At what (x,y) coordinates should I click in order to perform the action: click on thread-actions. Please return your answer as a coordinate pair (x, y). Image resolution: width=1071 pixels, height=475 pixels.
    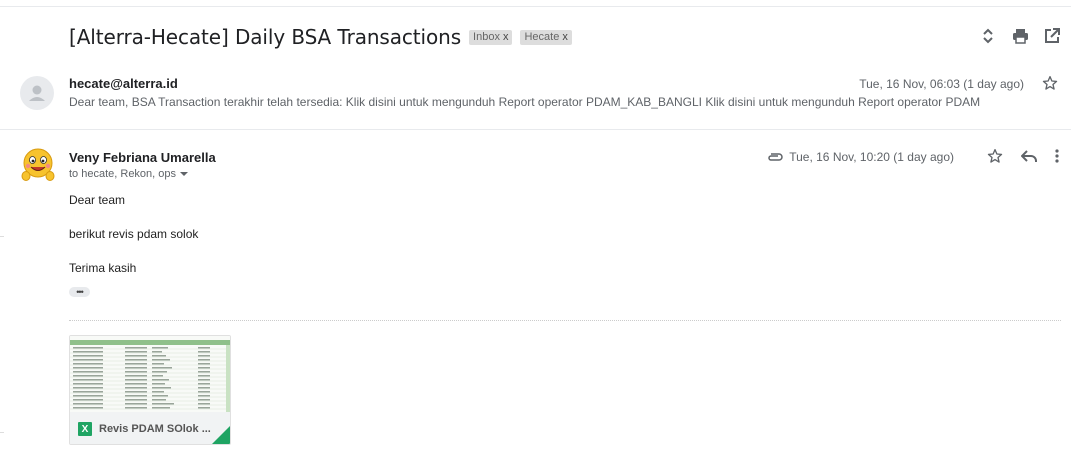
    Looking at the image, I should click on (1020, 36).